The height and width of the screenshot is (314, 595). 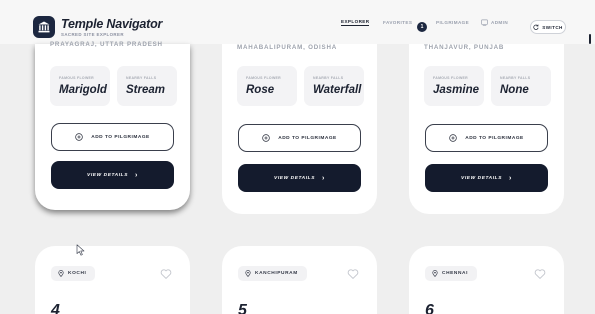 What do you see at coordinates (590, 39) in the screenshot?
I see `scrollbar` at bounding box center [590, 39].